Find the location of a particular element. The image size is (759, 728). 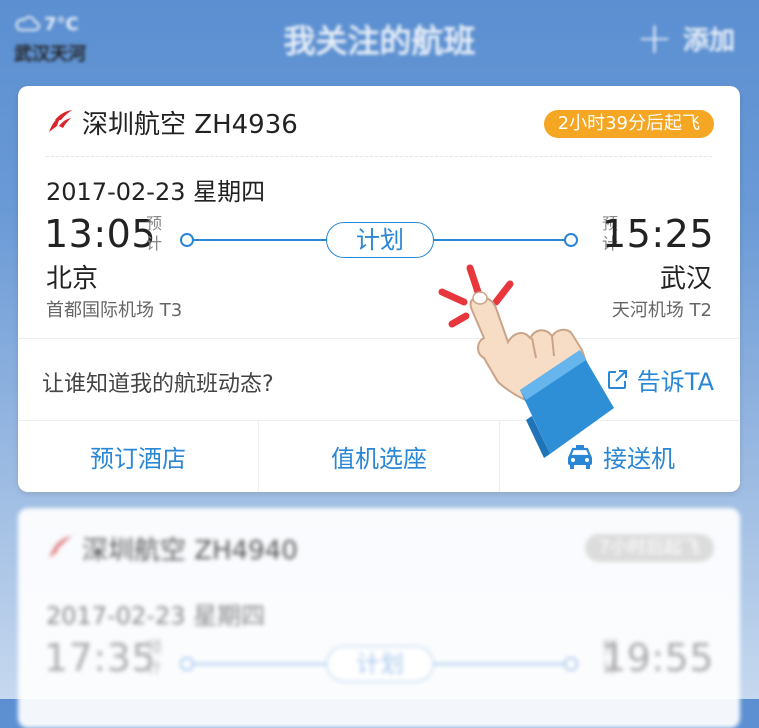

add-flight-button: + 添加 is located at coordinates (685, 38).